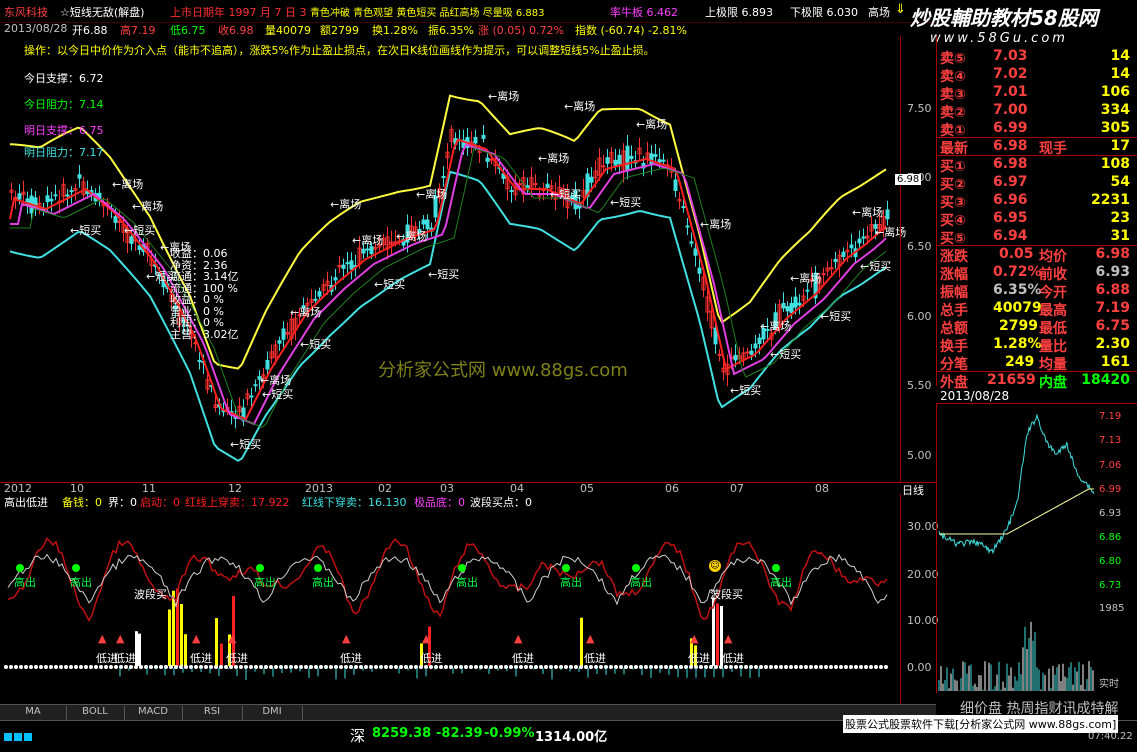  What do you see at coordinates (153, 713) in the screenshot?
I see `tab-macd: MACD` at bounding box center [153, 713].